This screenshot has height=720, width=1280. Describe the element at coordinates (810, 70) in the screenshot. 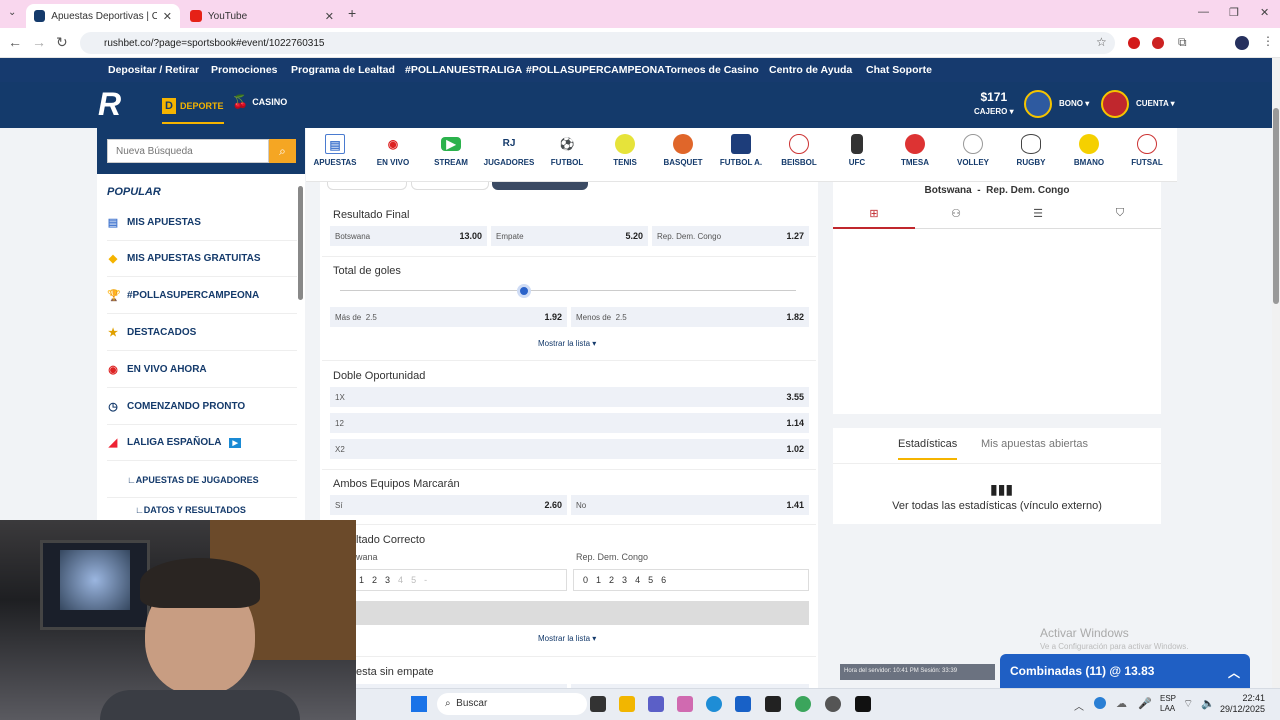

I see `nav-ayuda: Centro de Ayuda` at that location.